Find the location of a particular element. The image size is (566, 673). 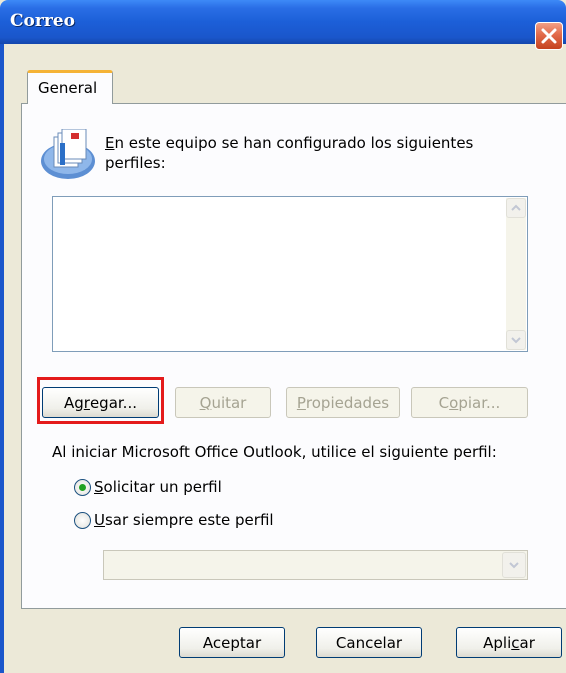

tab-label: General is located at coordinates (68, 88).